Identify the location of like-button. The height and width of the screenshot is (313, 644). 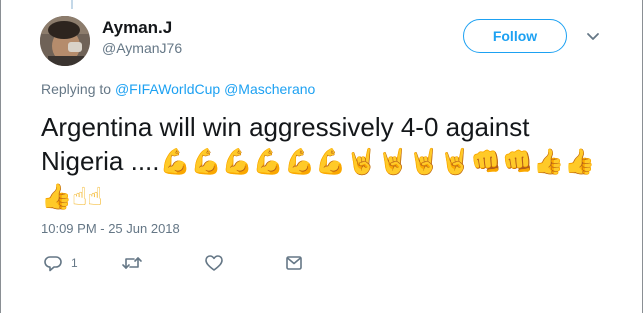
(214, 263).